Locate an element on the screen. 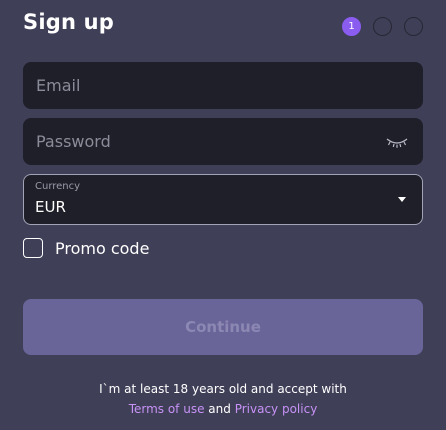 This screenshot has width=446, height=430. email-input is located at coordinates (223, 85).